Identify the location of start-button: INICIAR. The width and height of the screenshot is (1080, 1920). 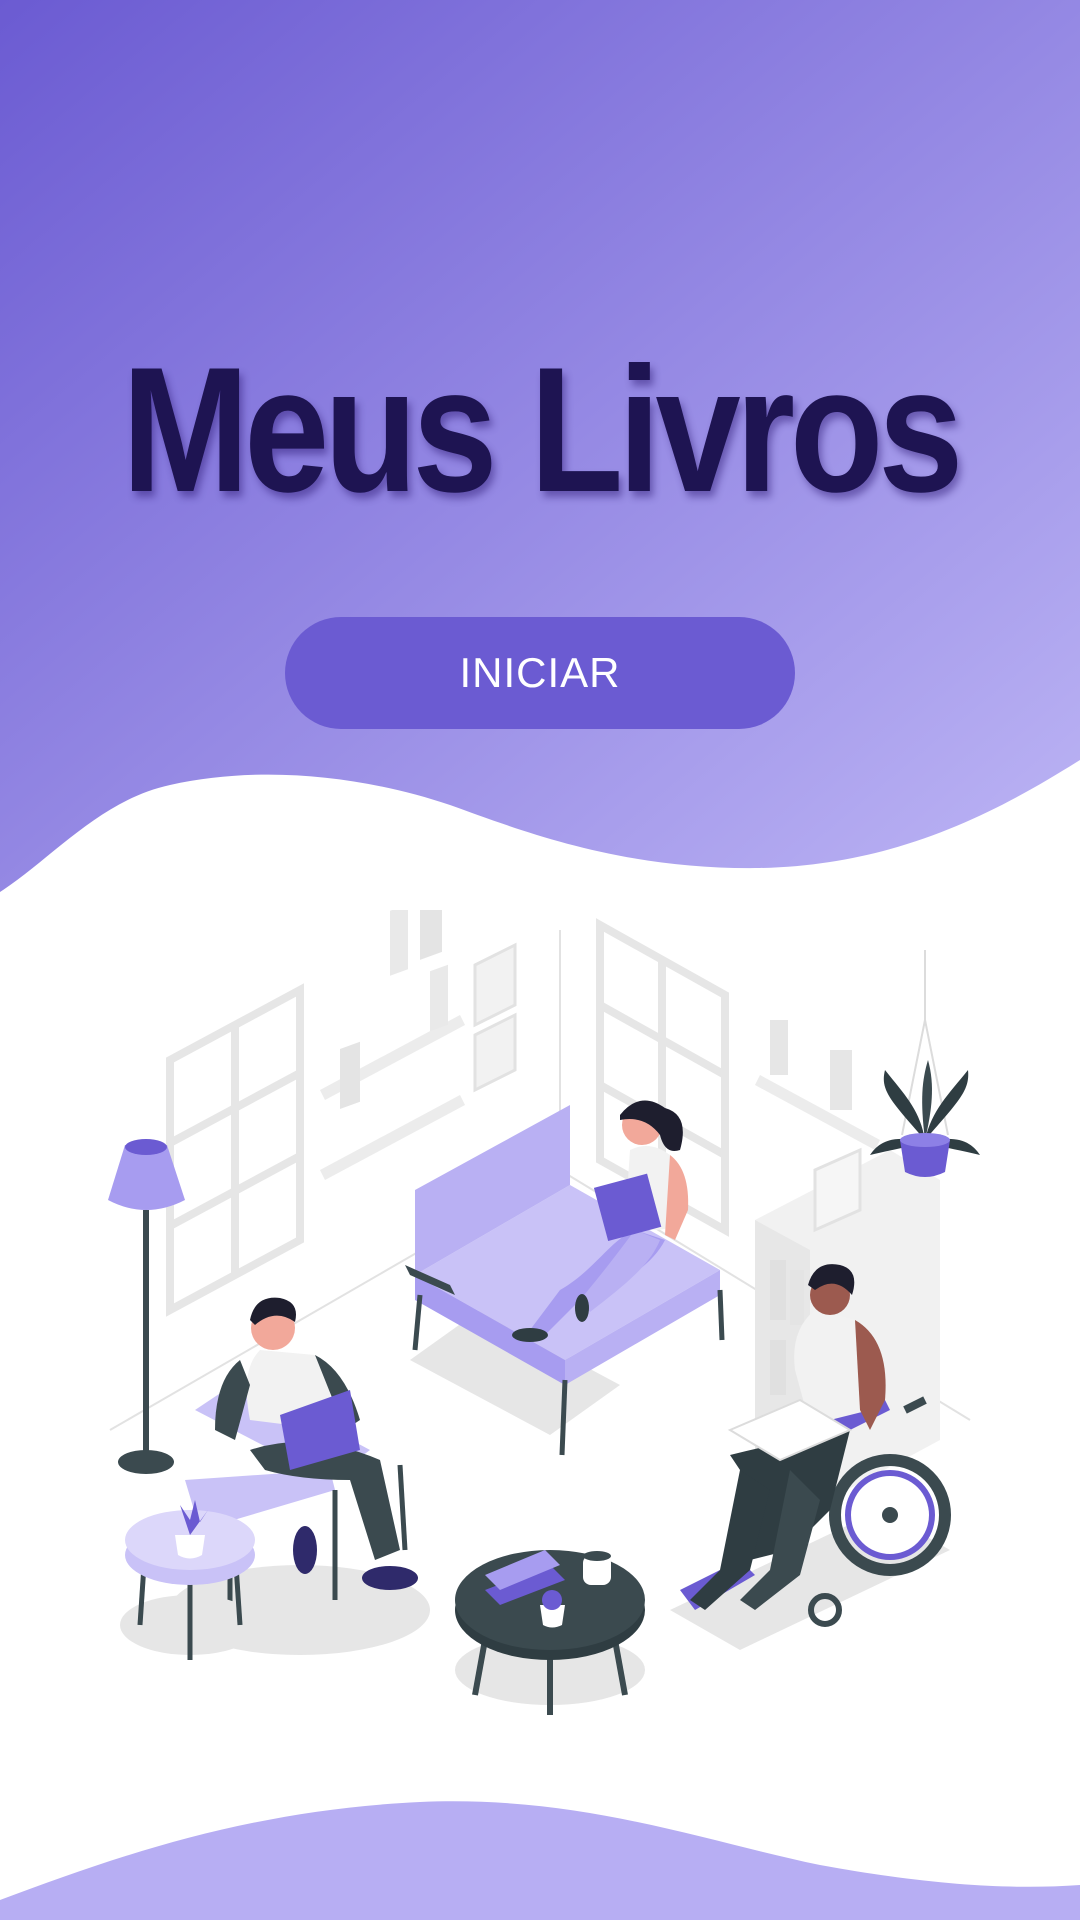
(540, 673).